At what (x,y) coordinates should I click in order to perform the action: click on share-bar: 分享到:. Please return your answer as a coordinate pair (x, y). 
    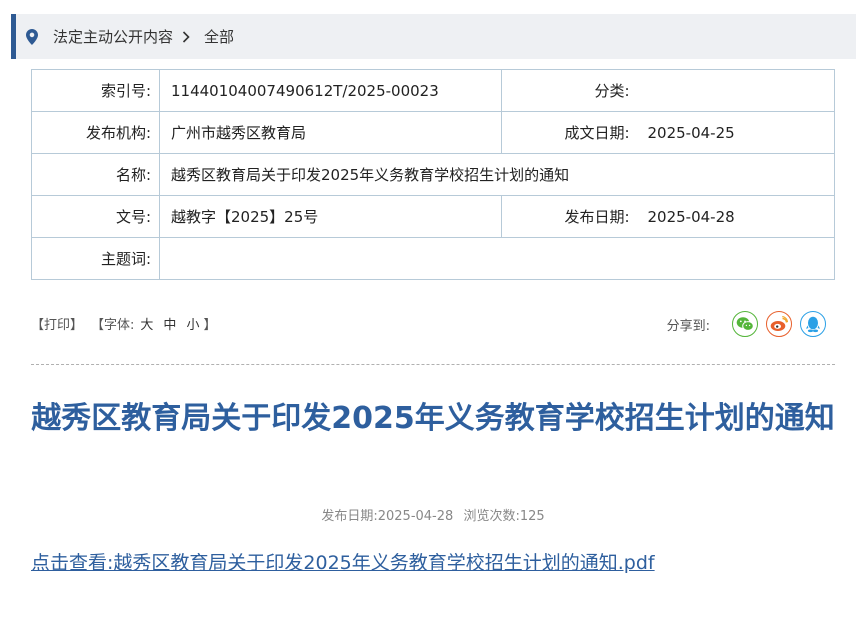
    Looking at the image, I should click on (746, 324).